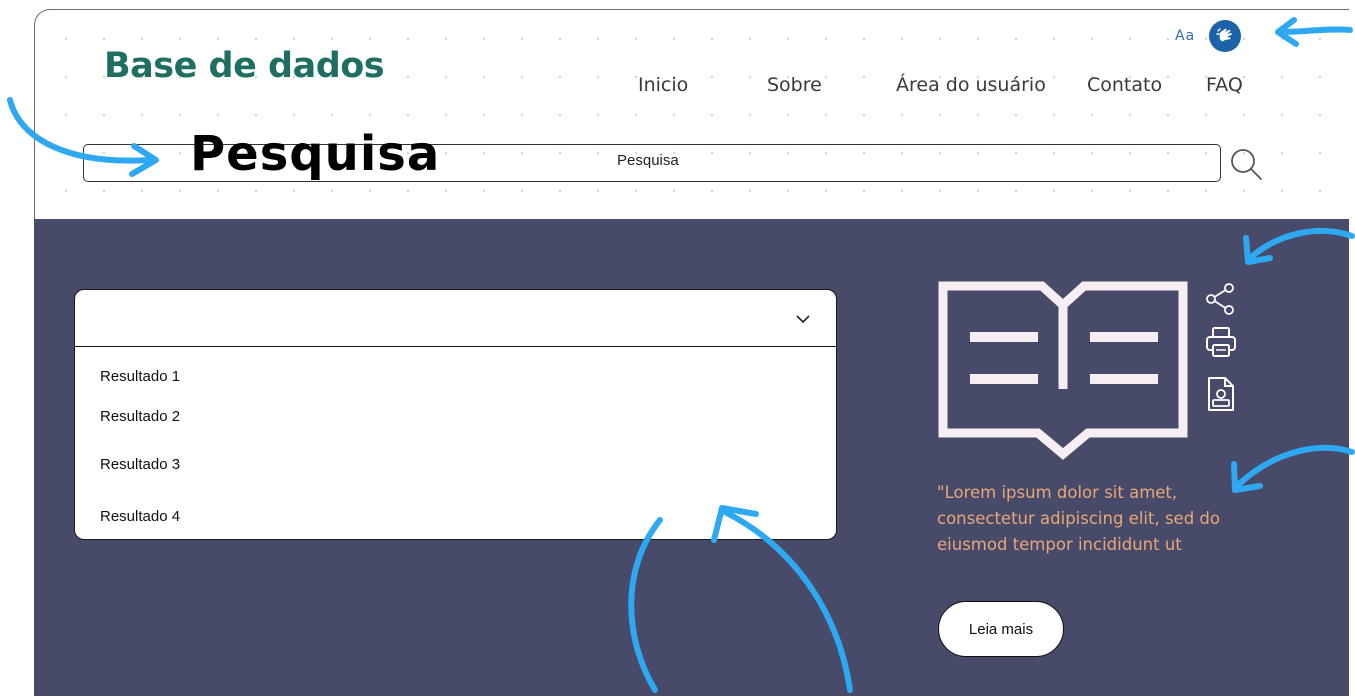 The height and width of the screenshot is (696, 1355). Describe the element at coordinates (140, 416) in the screenshot. I see `result-item: Resultado 2` at that location.